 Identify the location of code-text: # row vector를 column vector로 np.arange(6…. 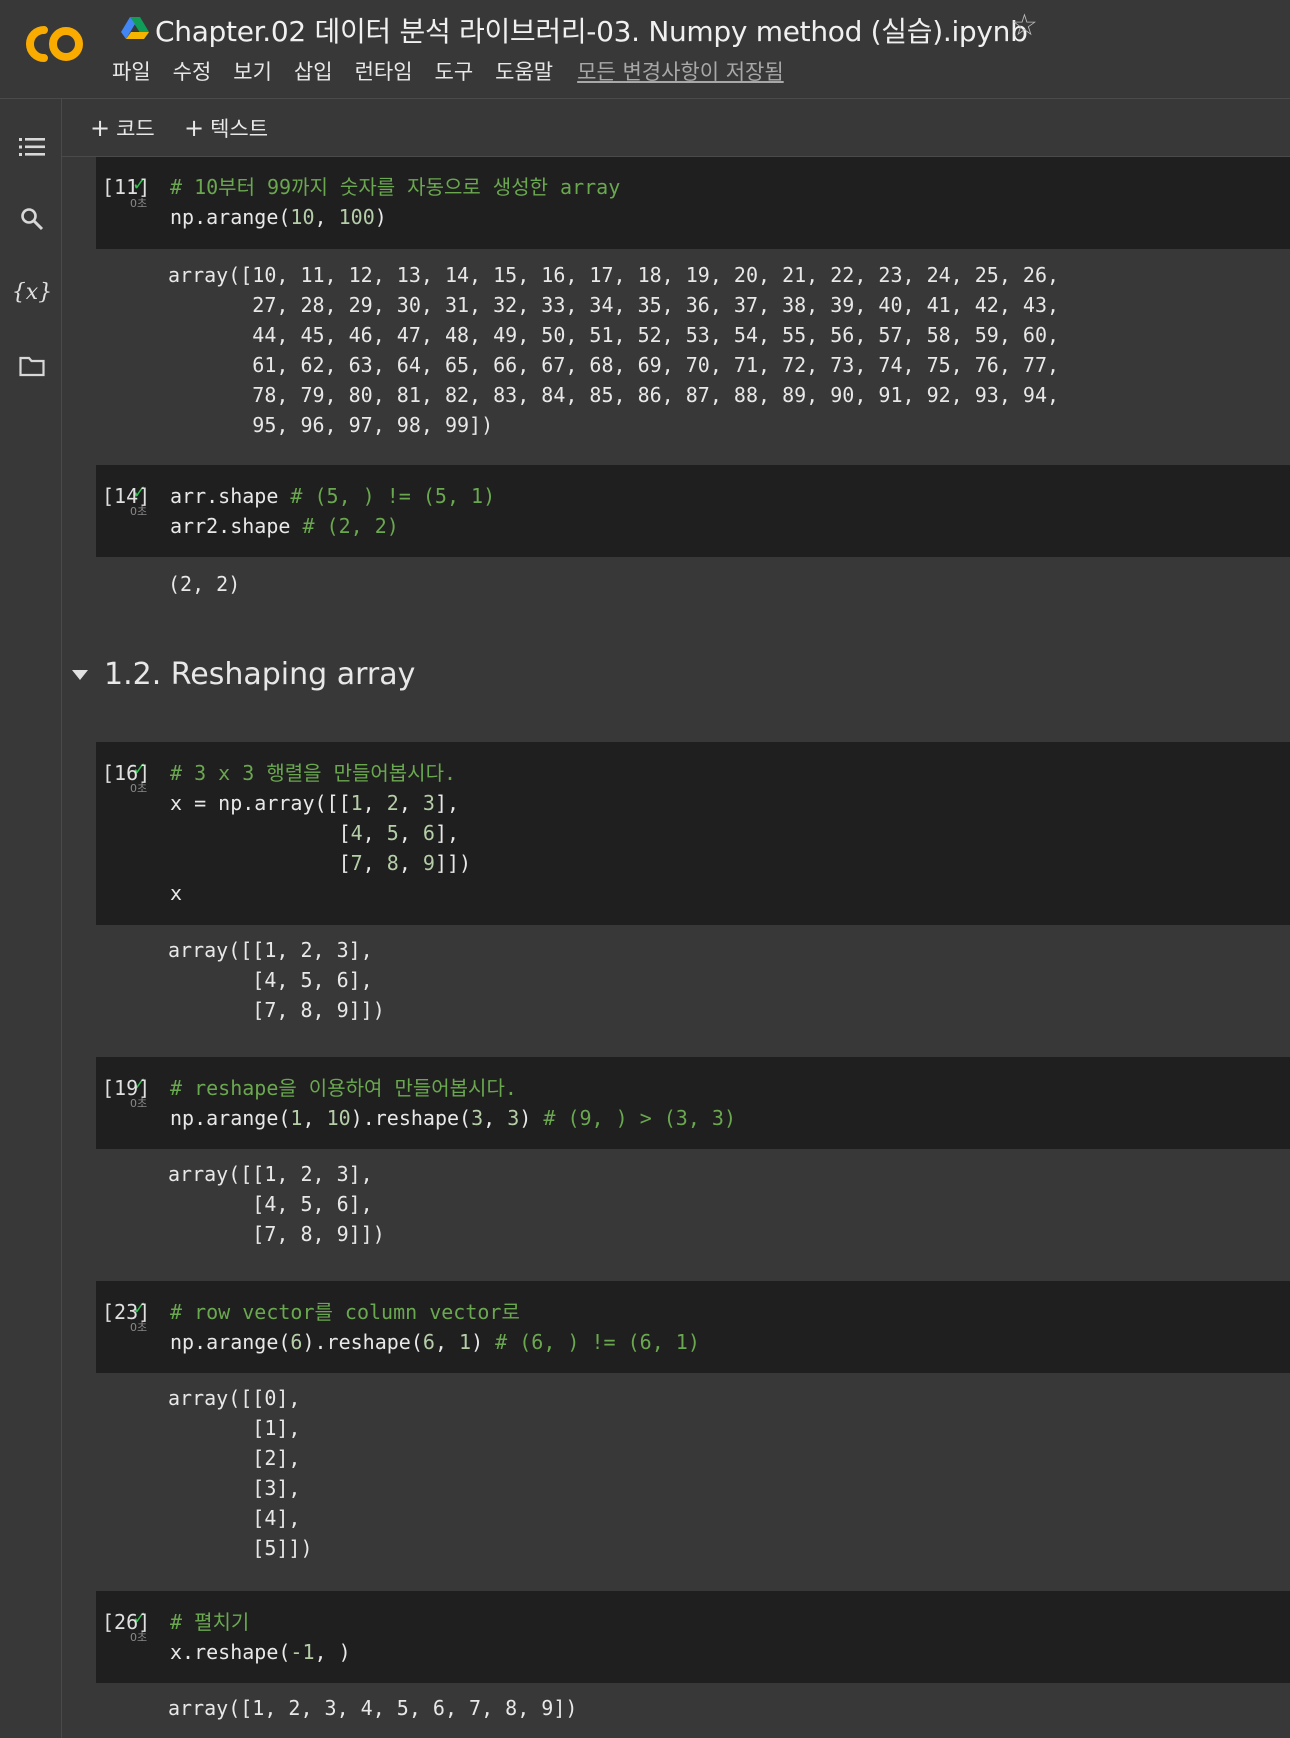
(435, 1327).